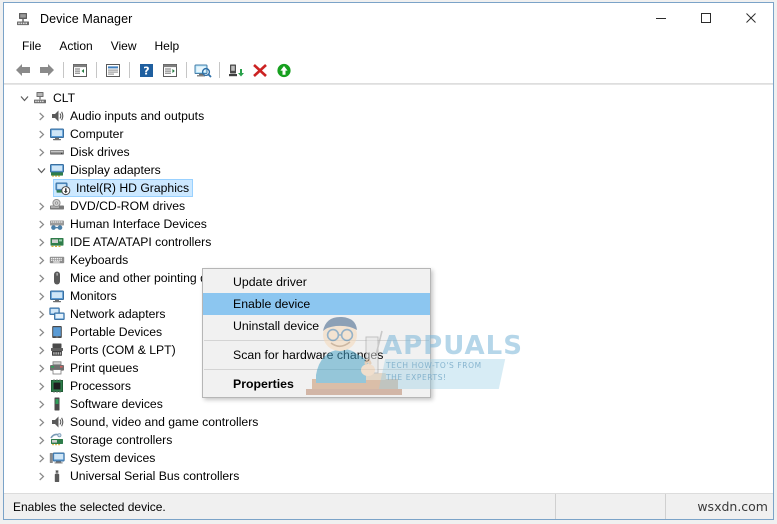 This screenshot has height=524, width=777. Describe the element at coordinates (57, 278) in the screenshot. I see `mouse-icon` at that location.